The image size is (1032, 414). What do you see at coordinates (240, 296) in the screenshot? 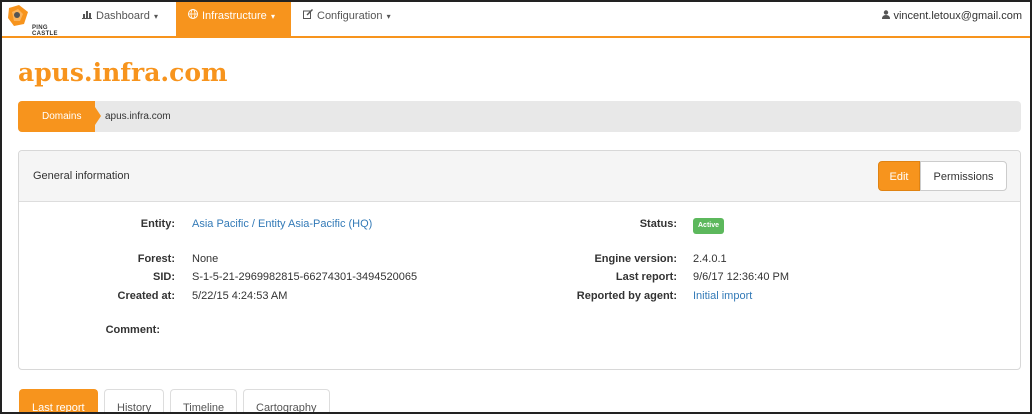
I see `created-at-value: 5/22/15 4:24:53 AM` at bounding box center [240, 296].